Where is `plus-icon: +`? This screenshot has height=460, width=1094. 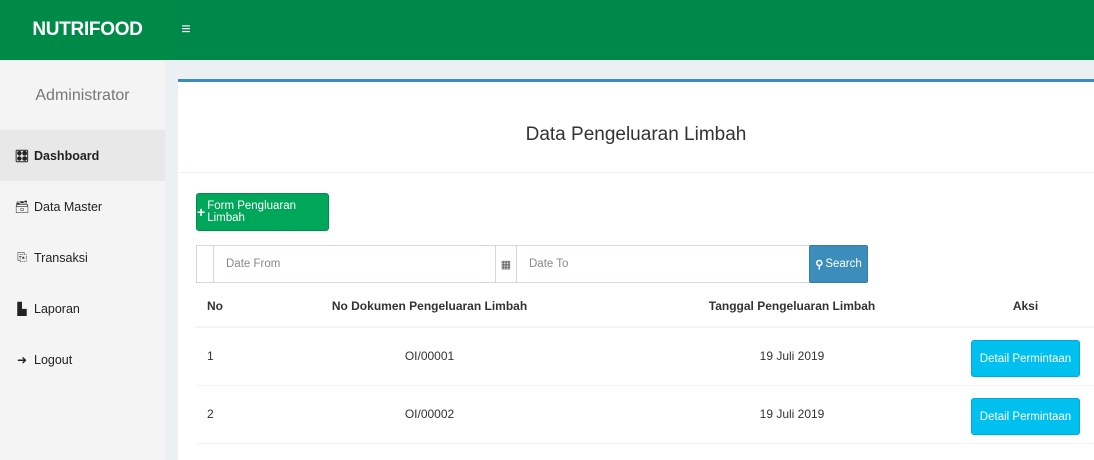 plus-icon: + is located at coordinates (201, 212).